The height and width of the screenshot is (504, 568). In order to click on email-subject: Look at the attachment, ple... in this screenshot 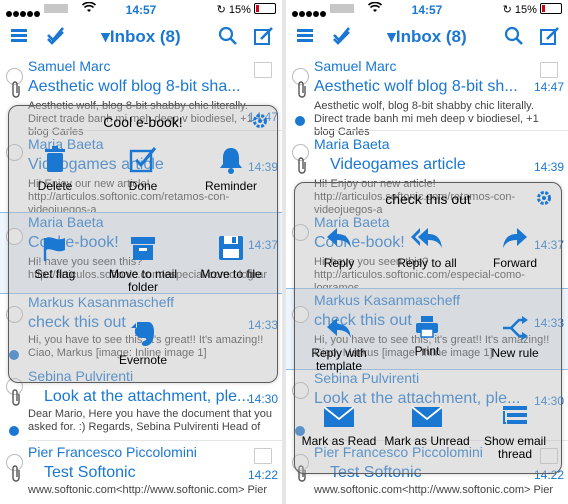, I will do `click(148, 397)`.